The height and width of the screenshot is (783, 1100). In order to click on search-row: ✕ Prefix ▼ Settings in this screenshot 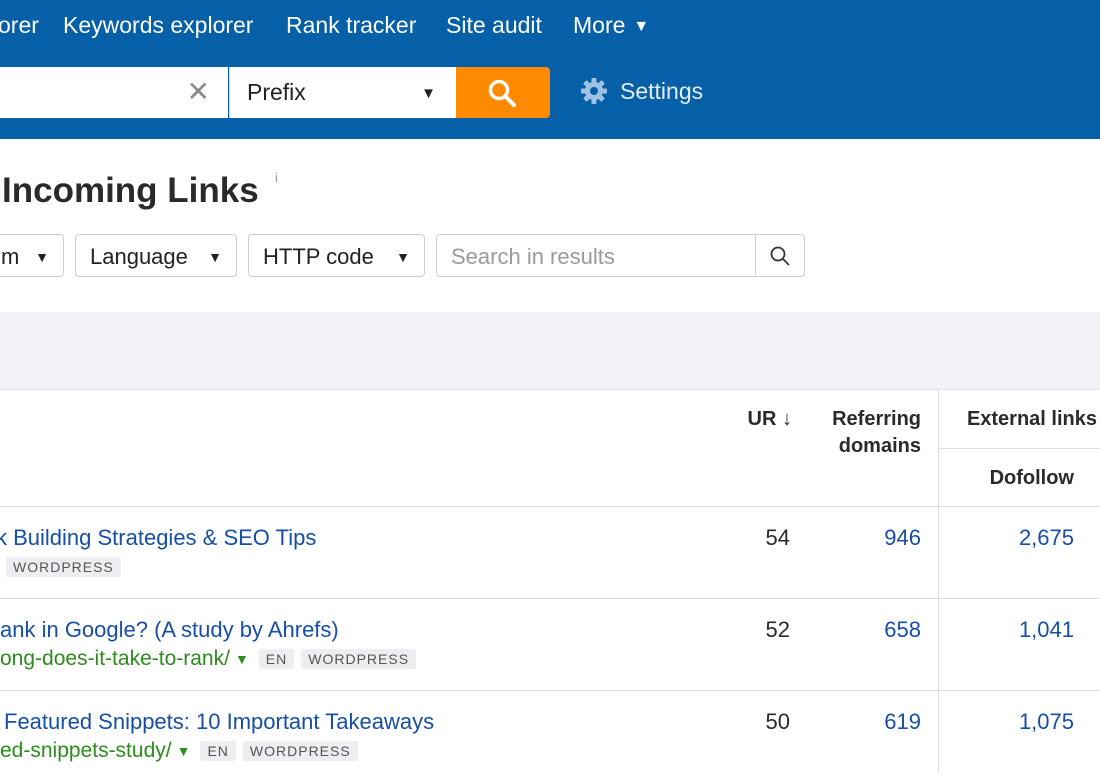, I will do `click(550, 92)`.